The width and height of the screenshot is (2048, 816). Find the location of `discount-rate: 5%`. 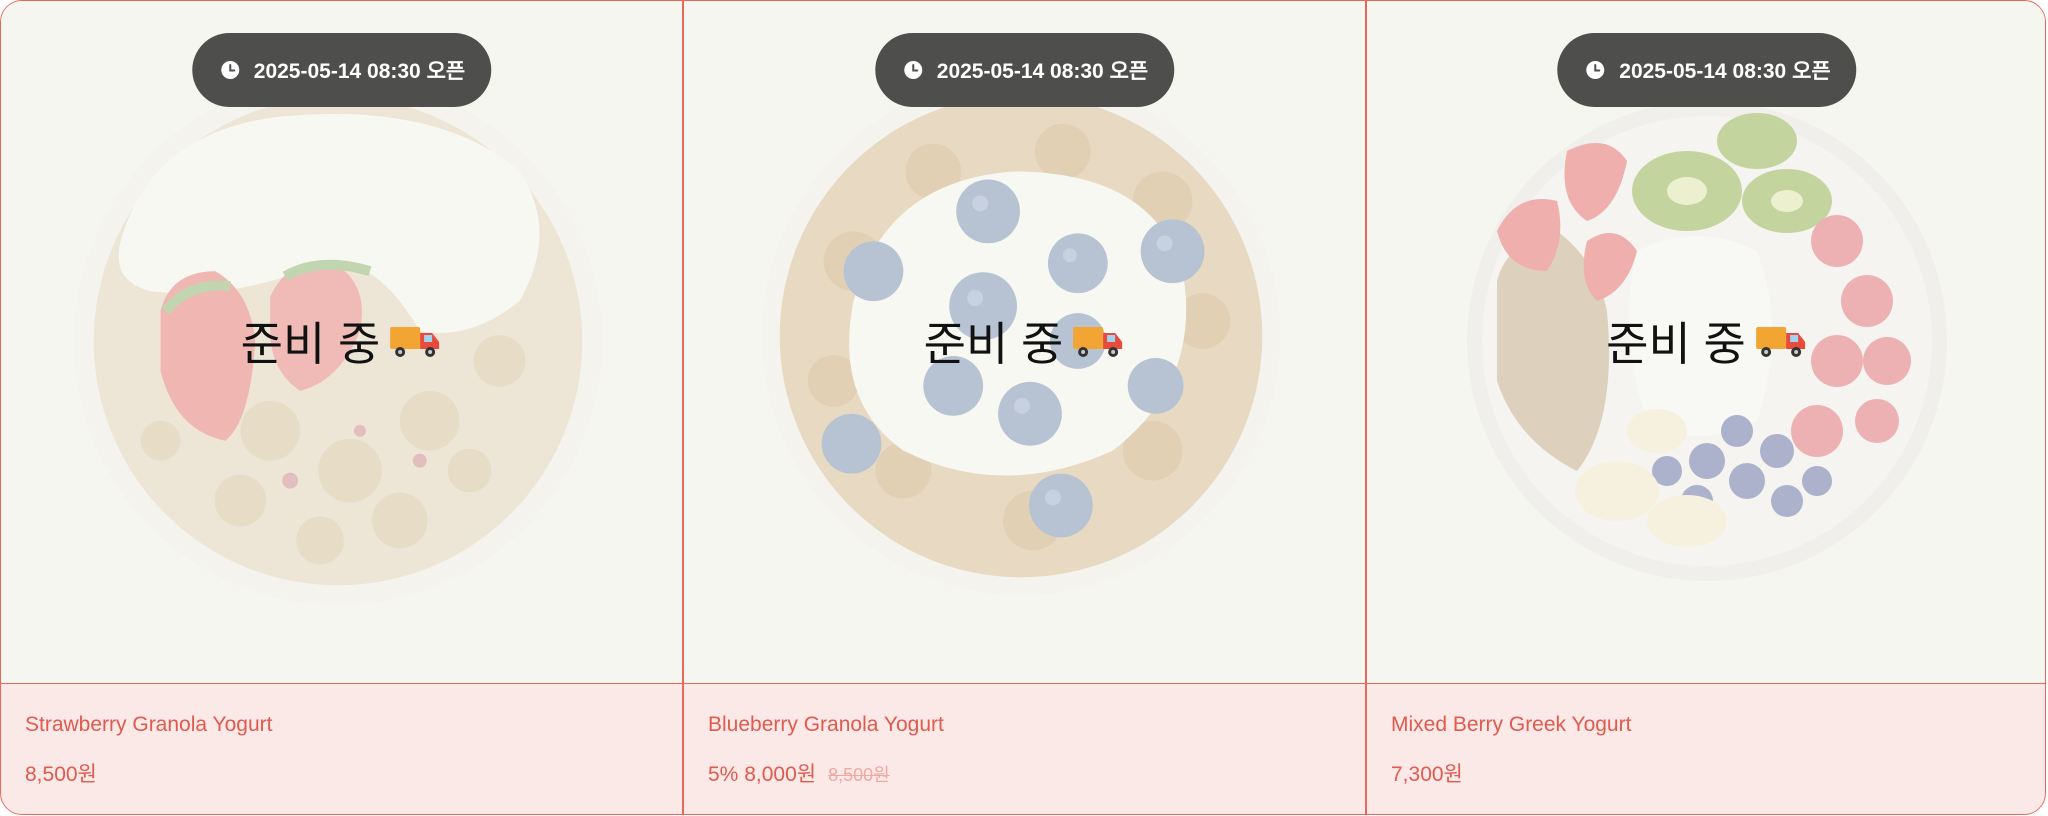

discount-rate: 5% is located at coordinates (723, 774).